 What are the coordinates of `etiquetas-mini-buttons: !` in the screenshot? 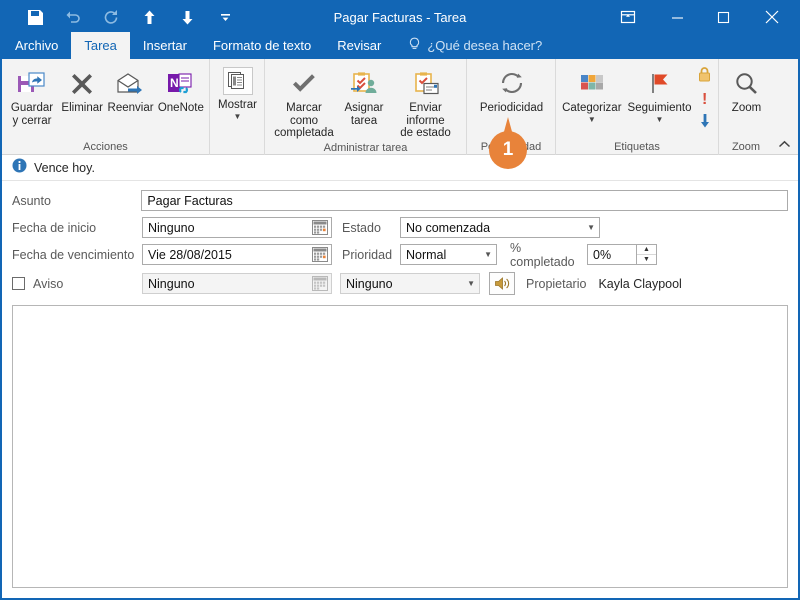 It's located at (704, 98).